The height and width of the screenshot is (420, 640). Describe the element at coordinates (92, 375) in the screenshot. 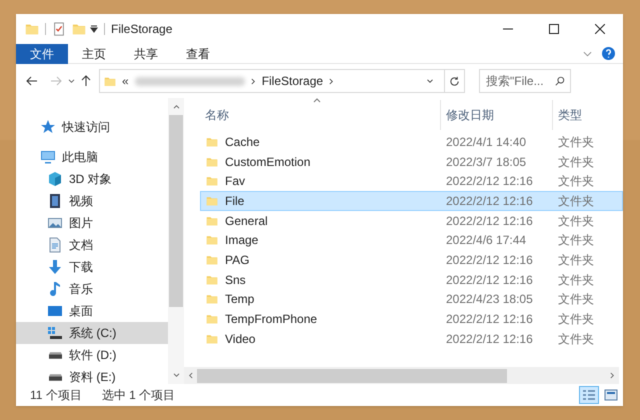

I see `nav-item: 资料 (E:)` at that location.